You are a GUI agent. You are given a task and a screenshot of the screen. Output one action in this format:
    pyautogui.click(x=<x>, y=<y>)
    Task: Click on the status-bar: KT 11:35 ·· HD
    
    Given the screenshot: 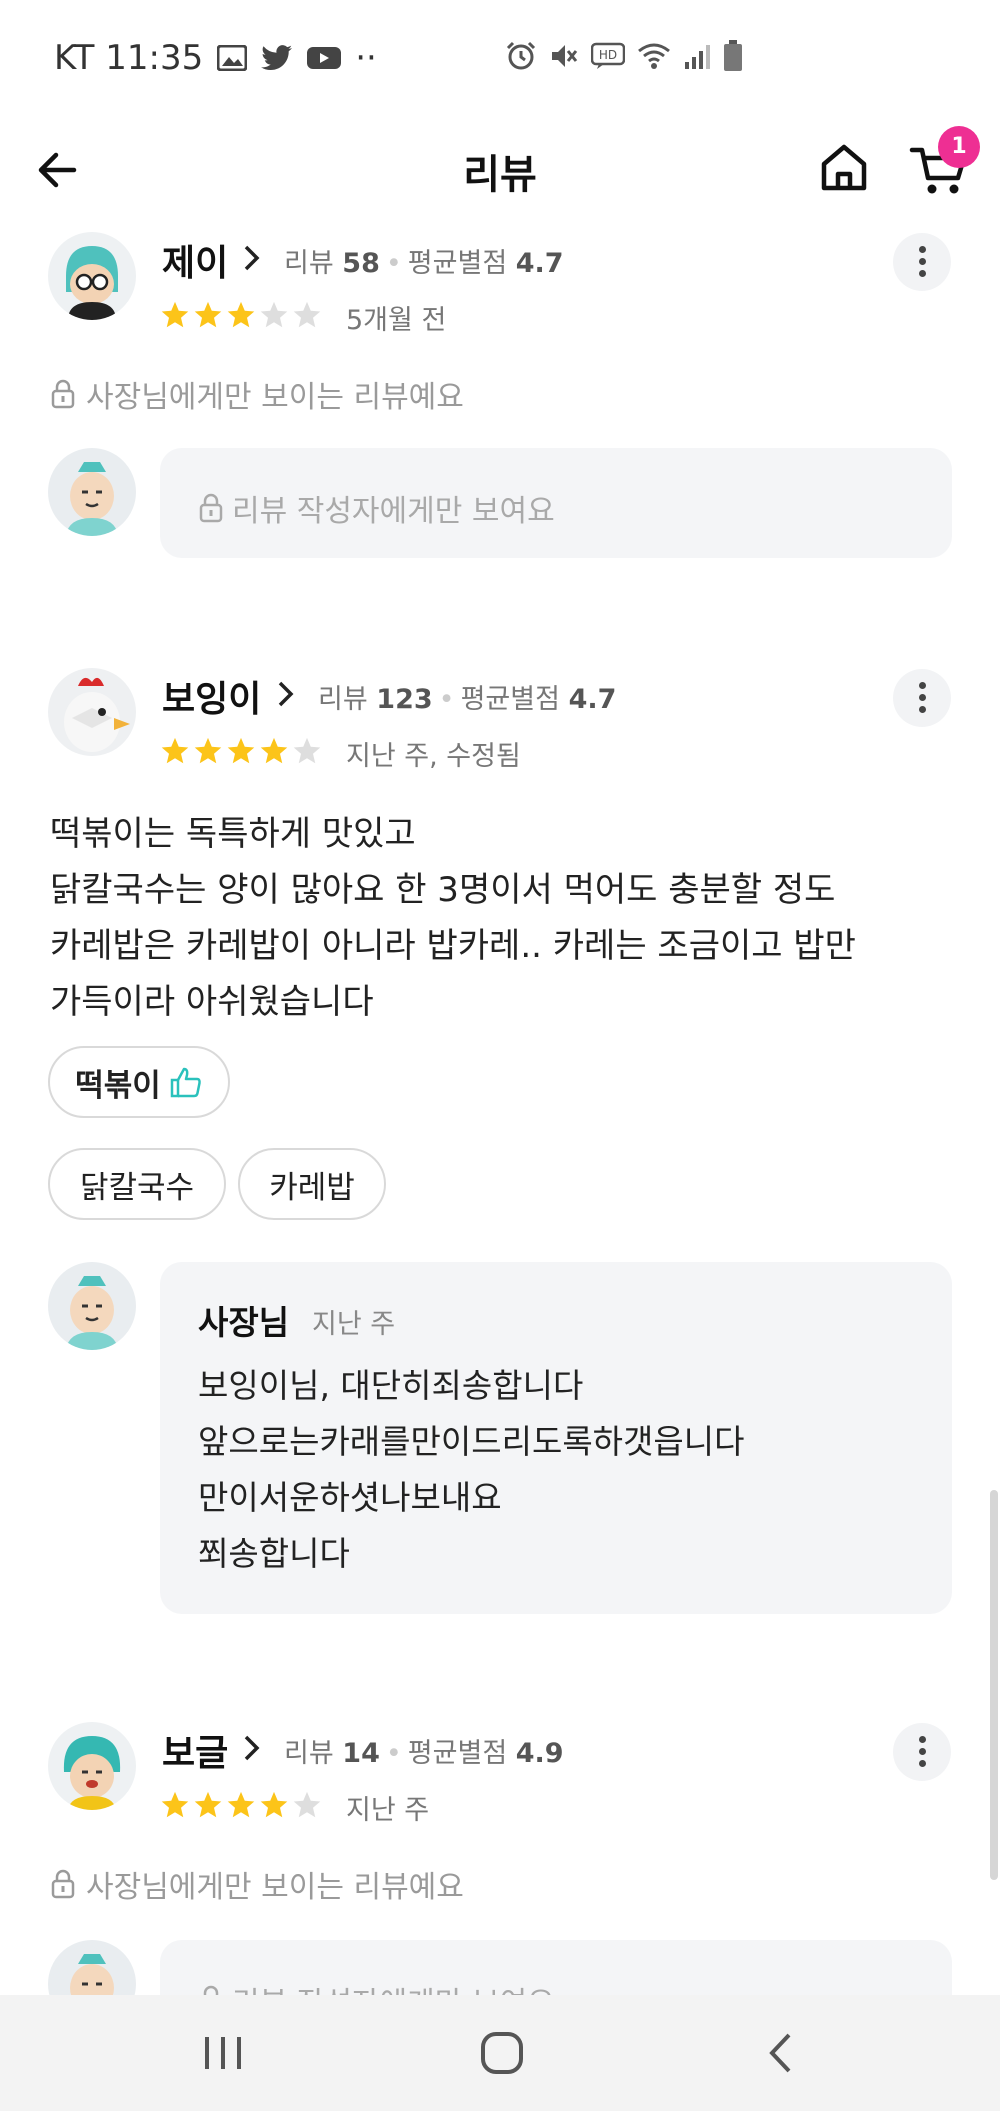 What is the action you would take?
    pyautogui.click(x=500, y=60)
    